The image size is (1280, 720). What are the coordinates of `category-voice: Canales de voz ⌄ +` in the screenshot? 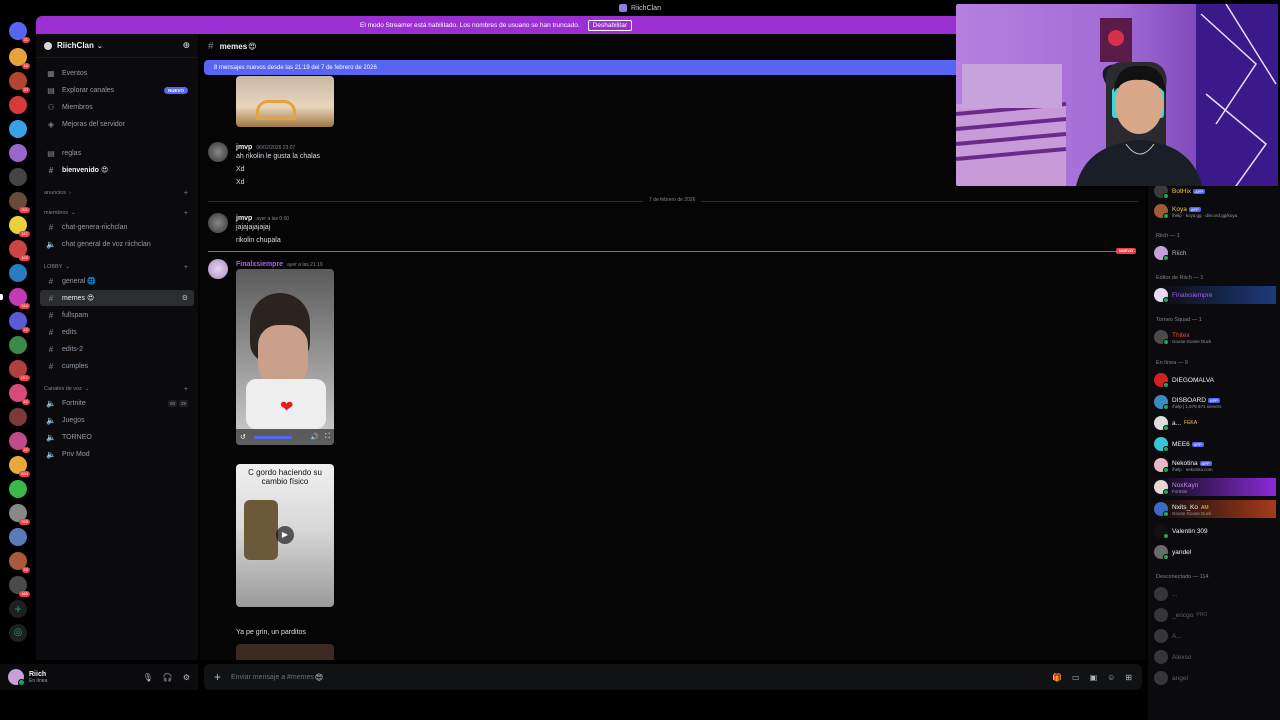 It's located at (119, 389).